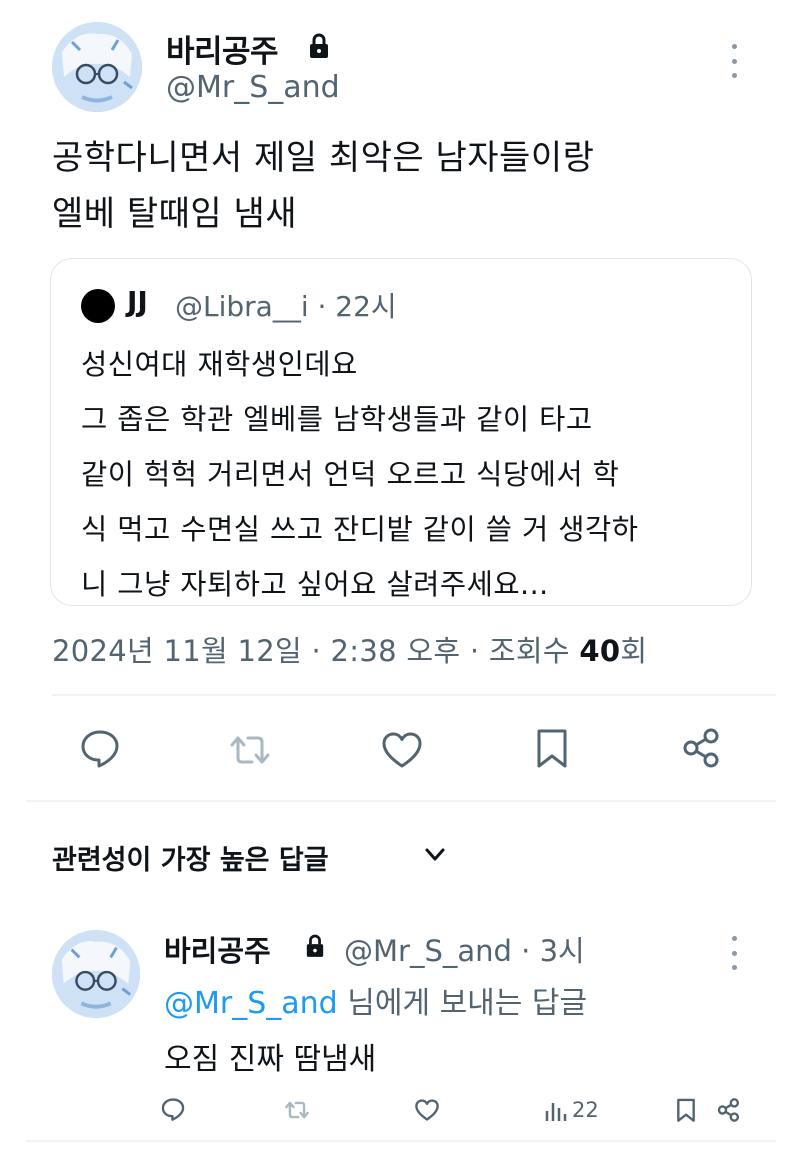 The height and width of the screenshot is (1150, 800). I want to click on quoted-text-line: 식 먹고 수면실 쓰고 잔디밭 같이 쓸 거 생각하, so click(360, 529).